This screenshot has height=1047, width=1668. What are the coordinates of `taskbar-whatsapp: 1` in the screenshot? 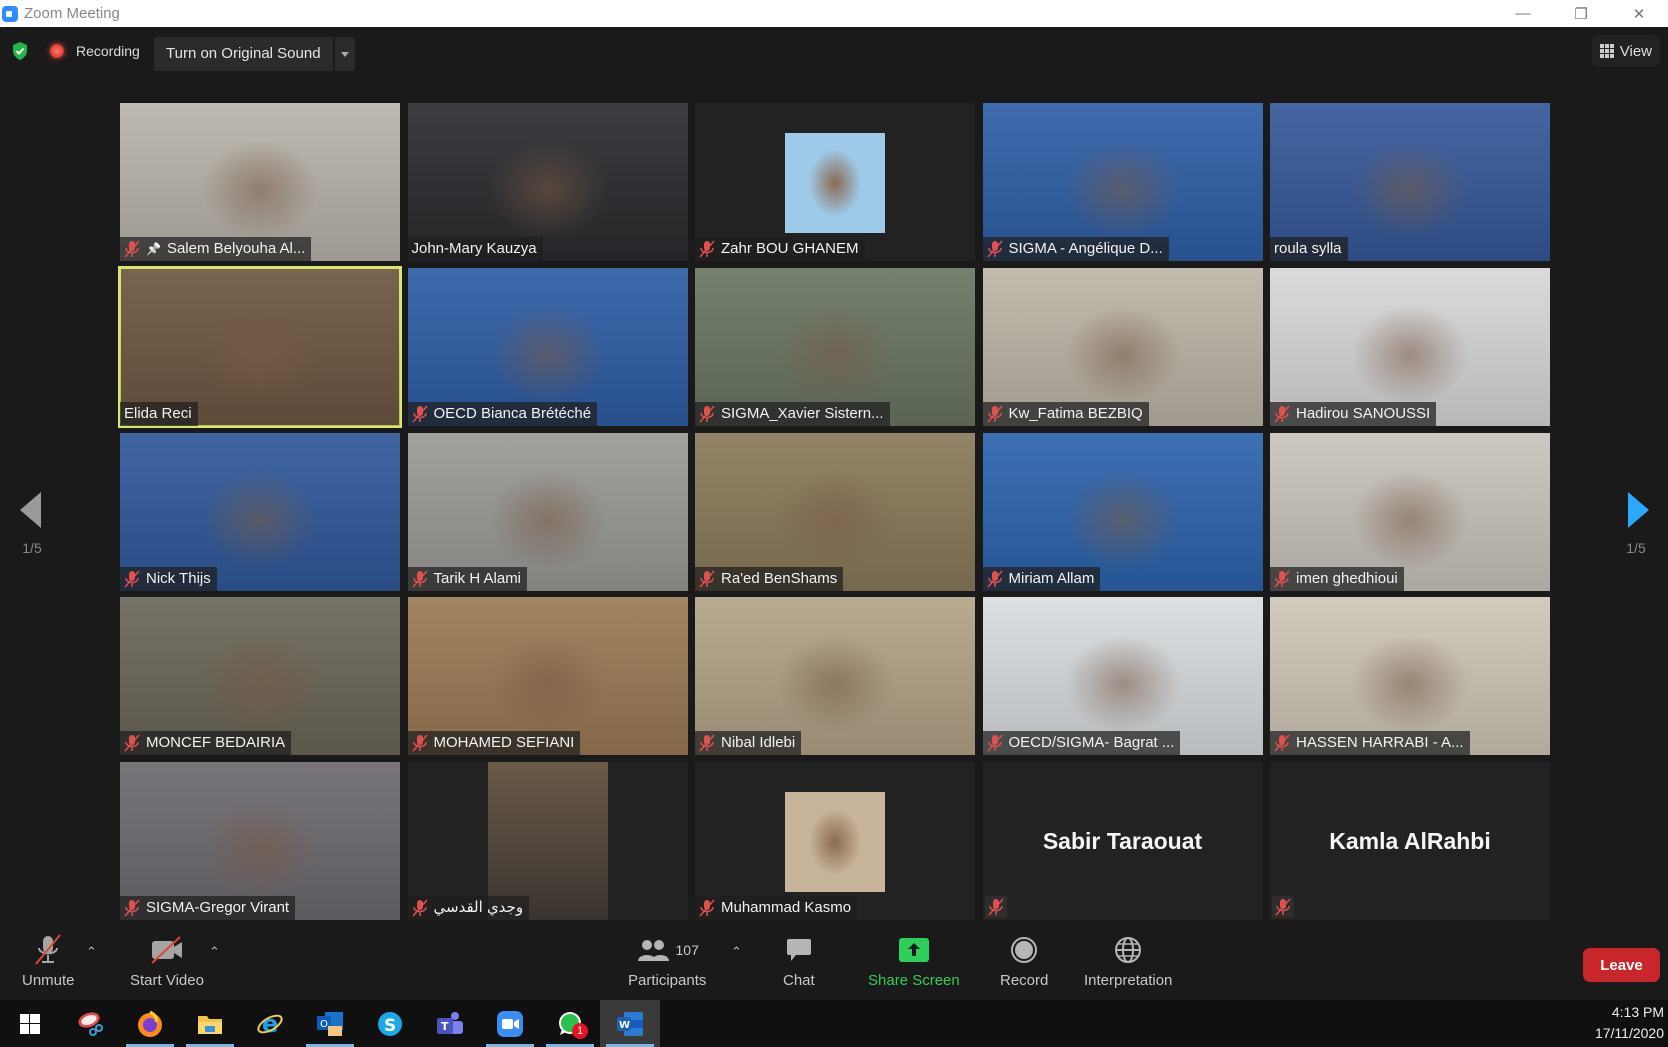 It's located at (570, 1023).